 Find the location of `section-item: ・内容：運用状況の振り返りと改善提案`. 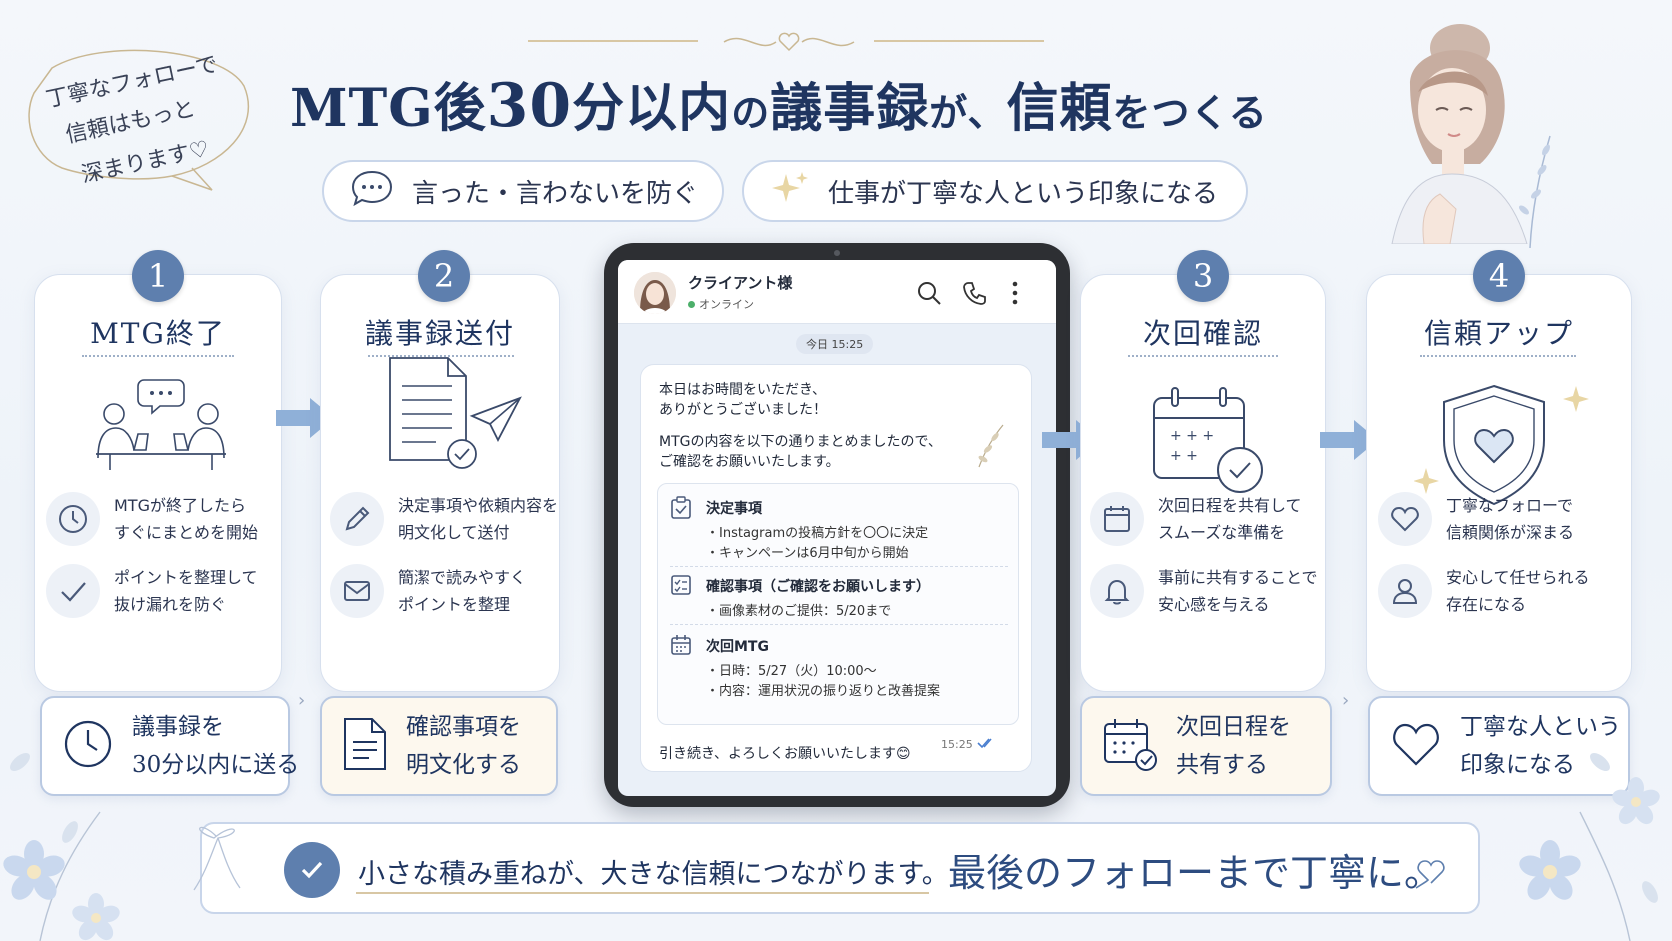

section-item: ・内容：運用状況の振り返りと改善提案 is located at coordinates (823, 691).